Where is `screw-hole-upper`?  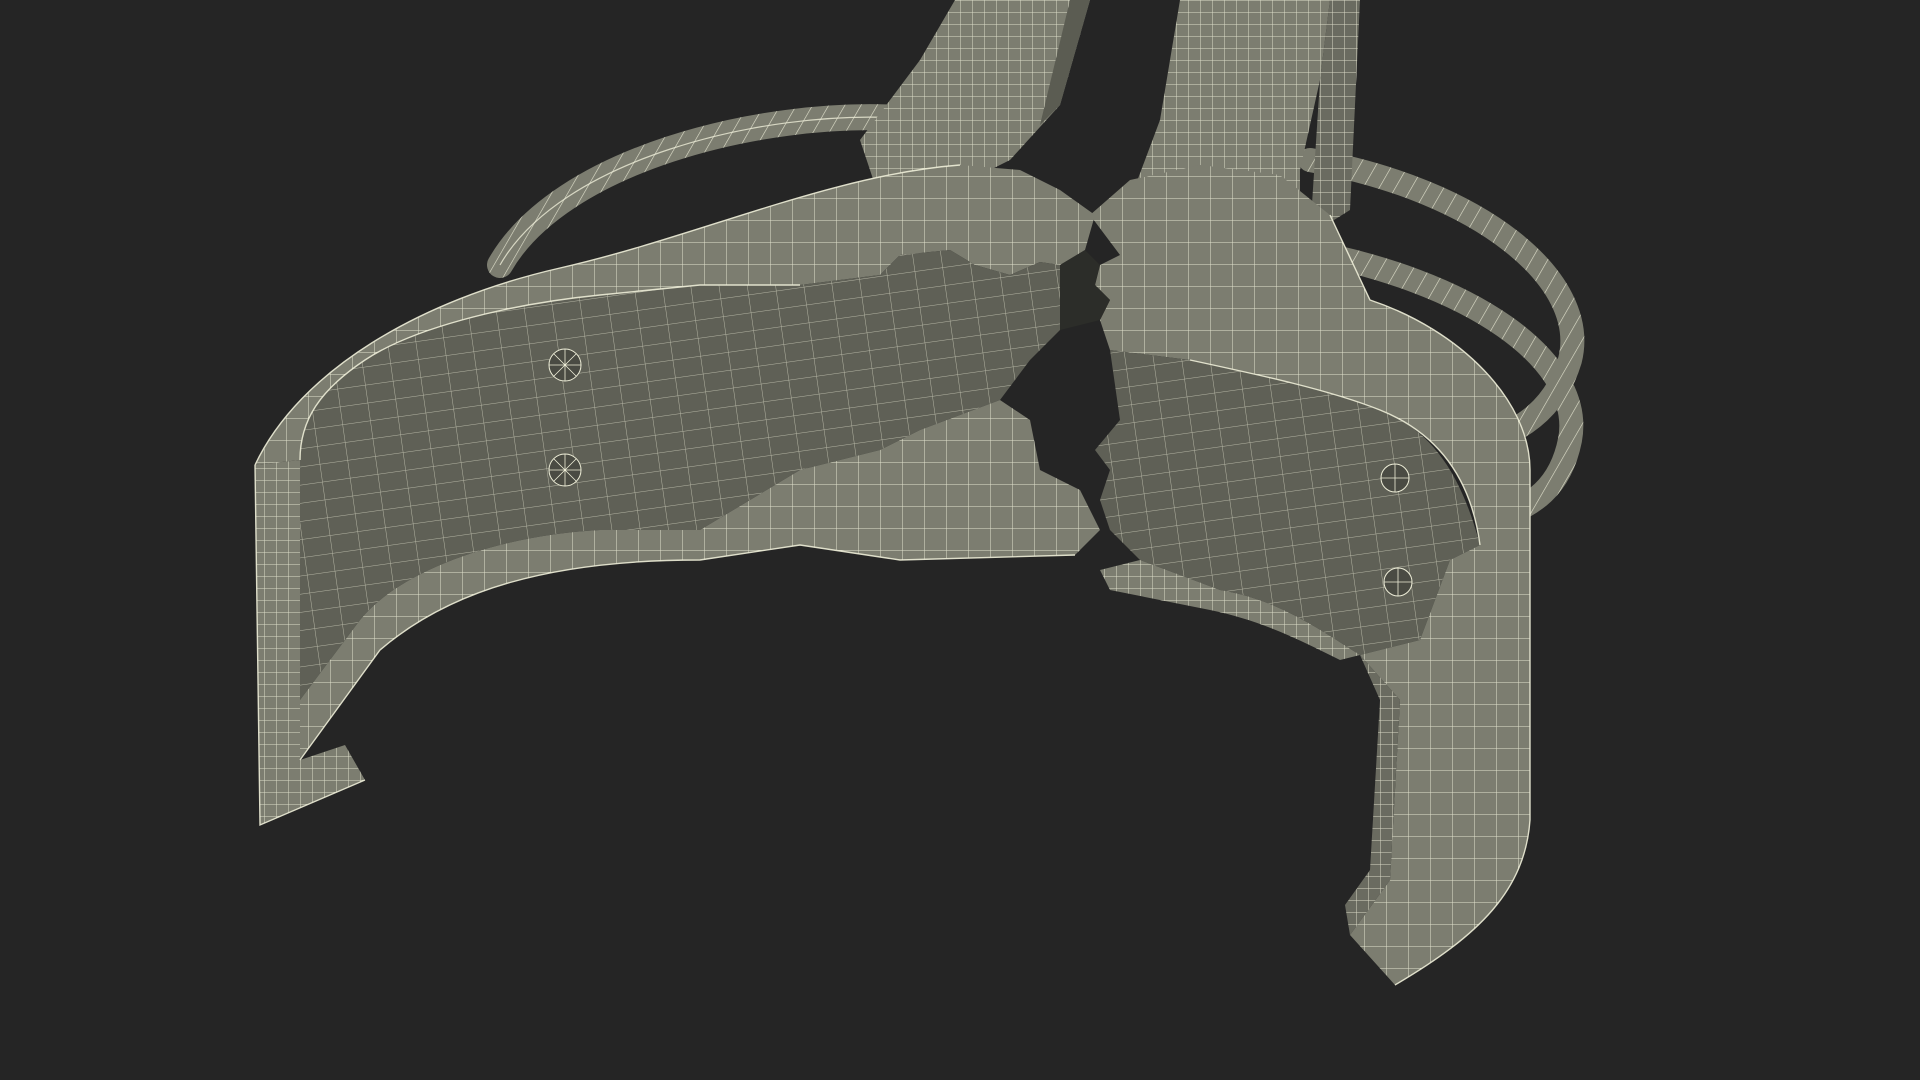 screw-hole-upper is located at coordinates (565, 365).